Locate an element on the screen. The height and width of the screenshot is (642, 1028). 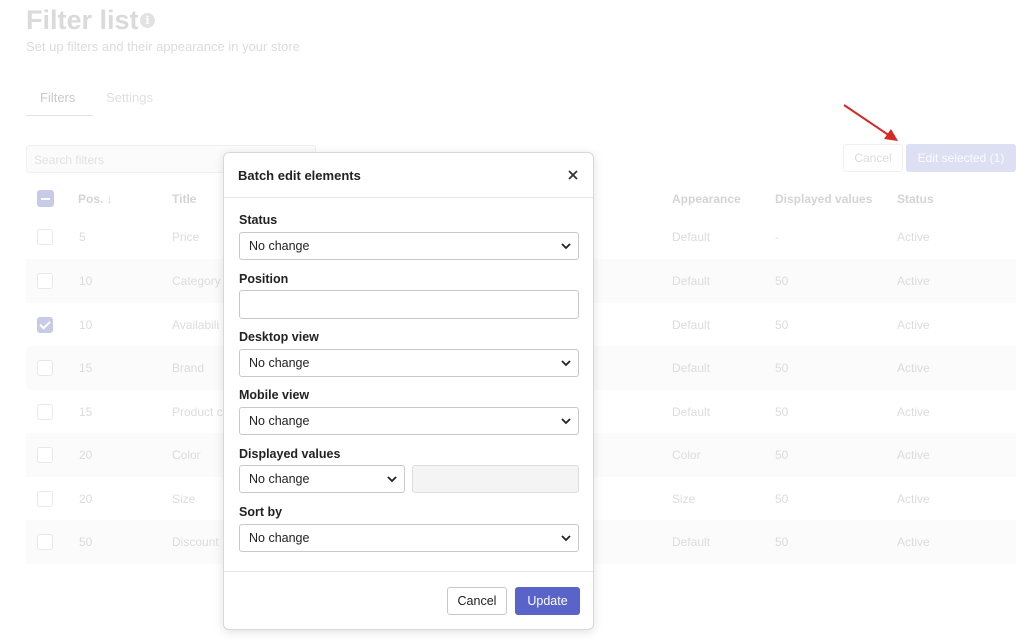
status-select-value: No change is located at coordinates (279, 246).